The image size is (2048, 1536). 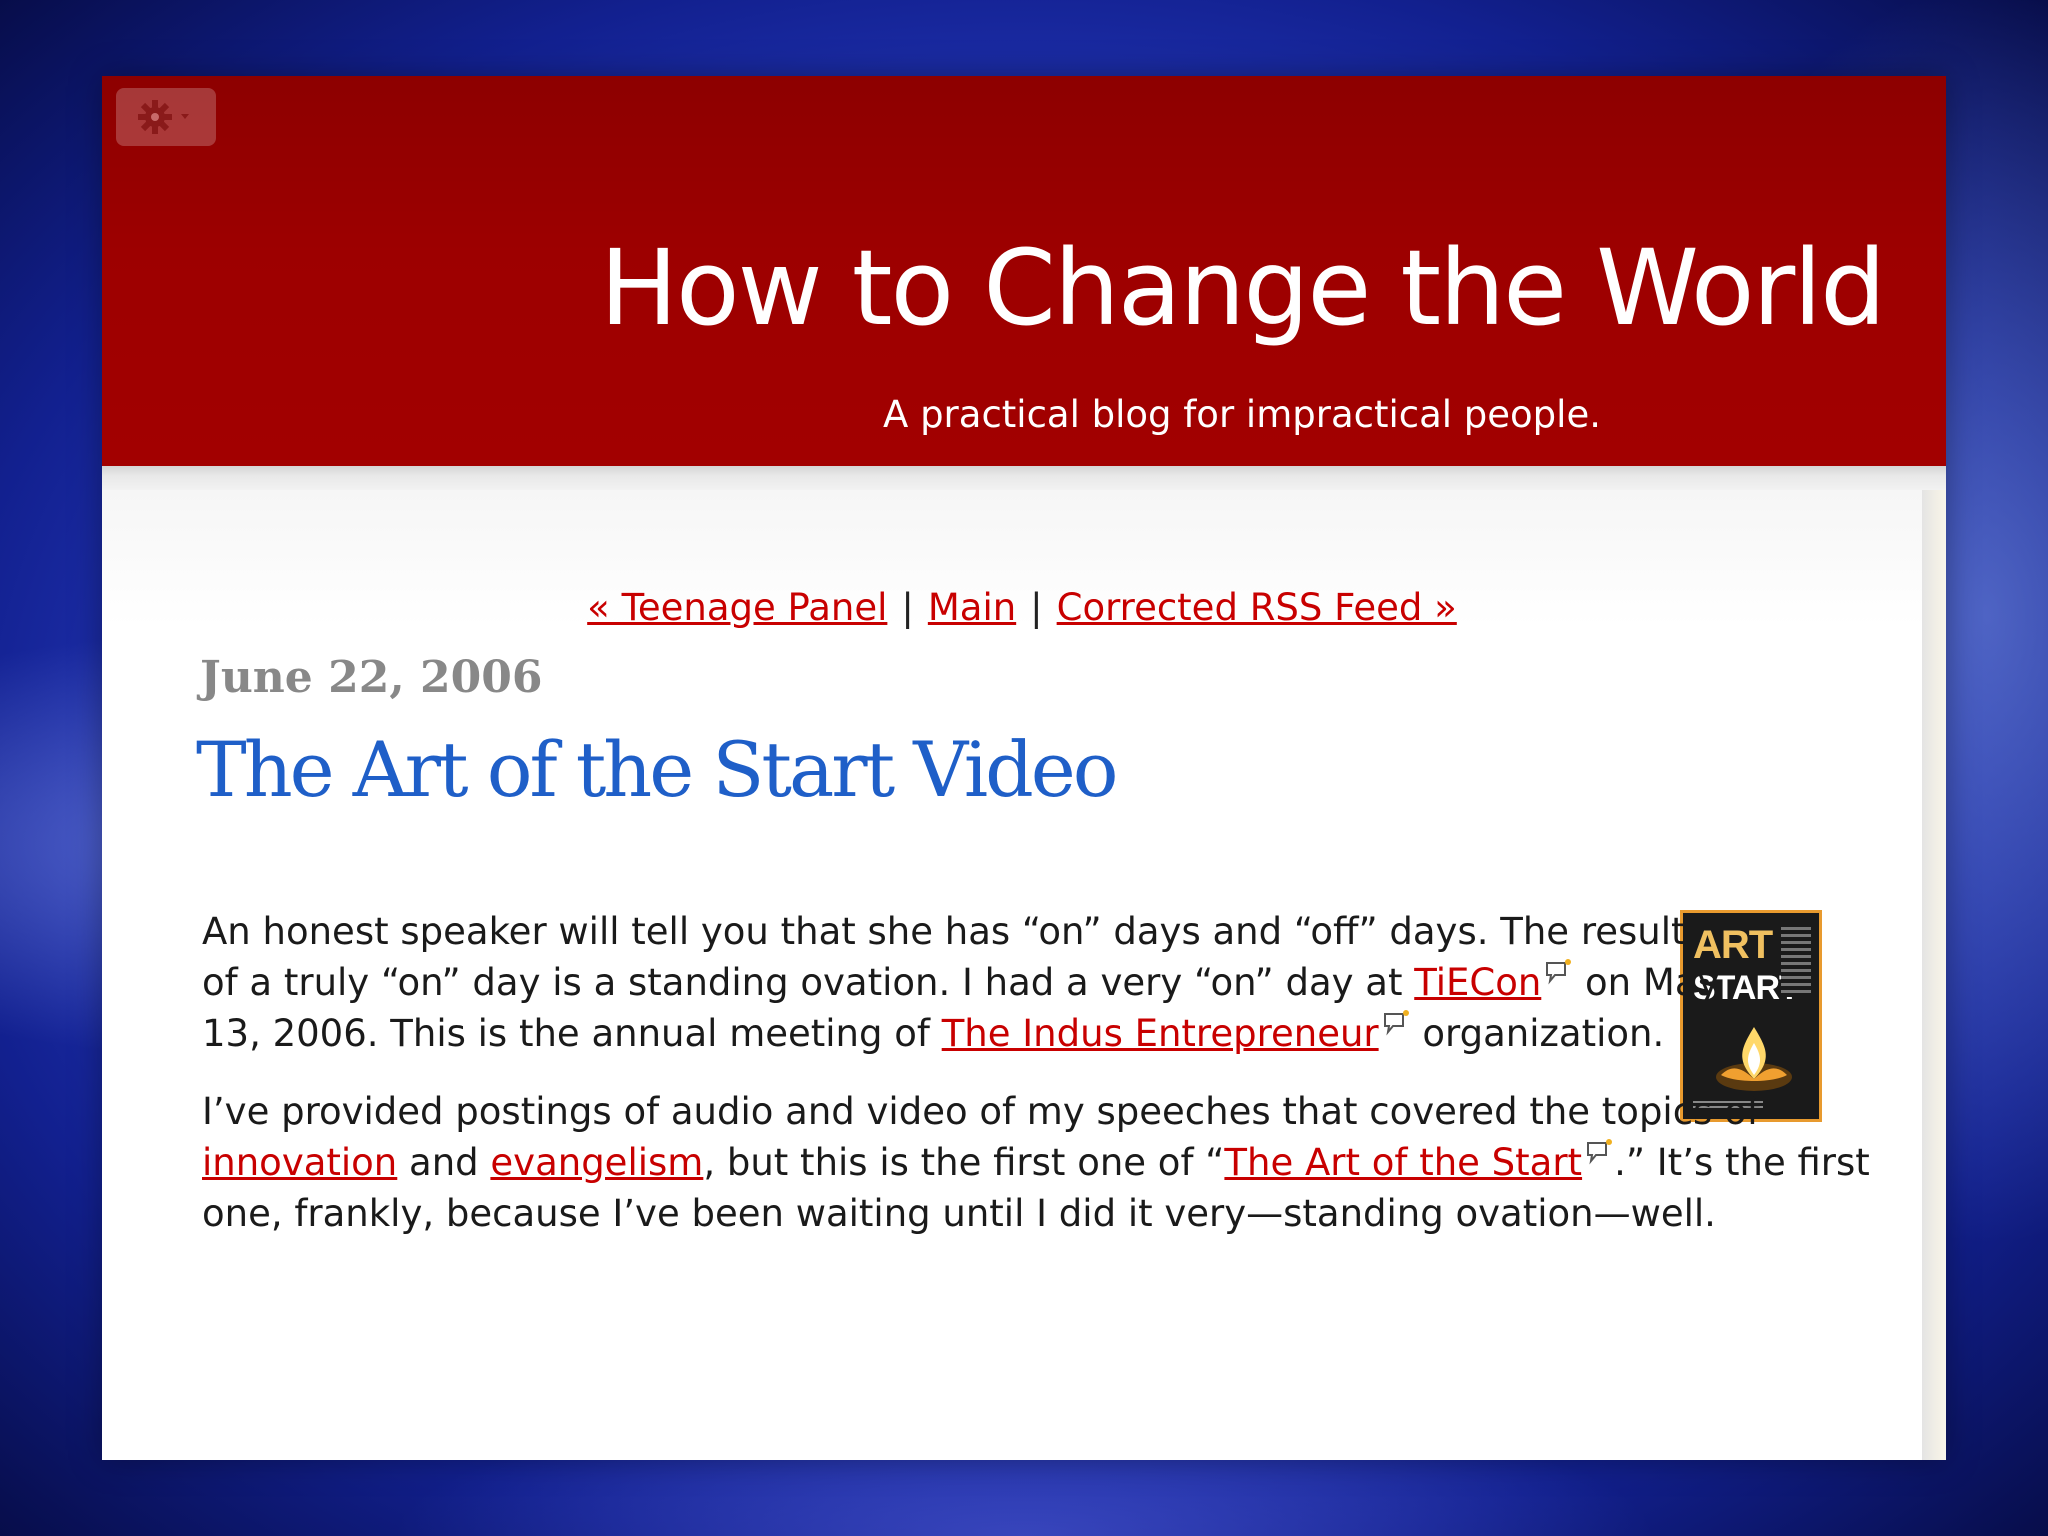 What do you see at coordinates (1934, 975) in the screenshot?
I see `content-right-edge` at bounding box center [1934, 975].